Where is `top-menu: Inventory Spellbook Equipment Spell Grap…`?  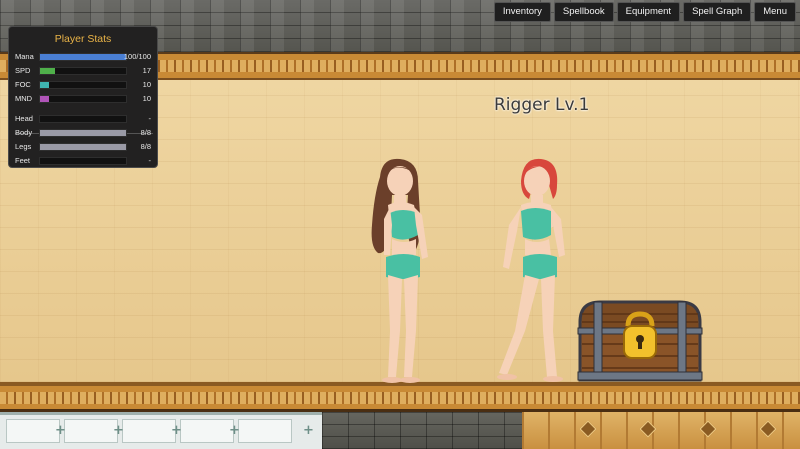
top-menu: Inventory Spellbook Equipment Spell Grap… is located at coordinates (644, 12).